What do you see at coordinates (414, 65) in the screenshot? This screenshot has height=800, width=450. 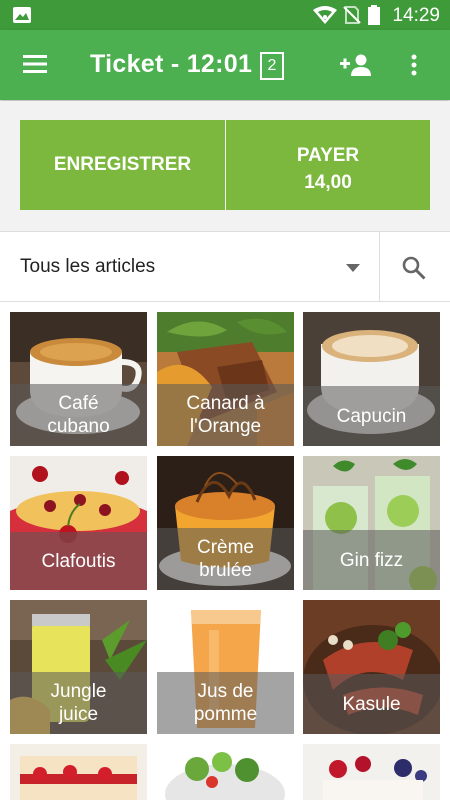 I see `more-vert-icon` at bounding box center [414, 65].